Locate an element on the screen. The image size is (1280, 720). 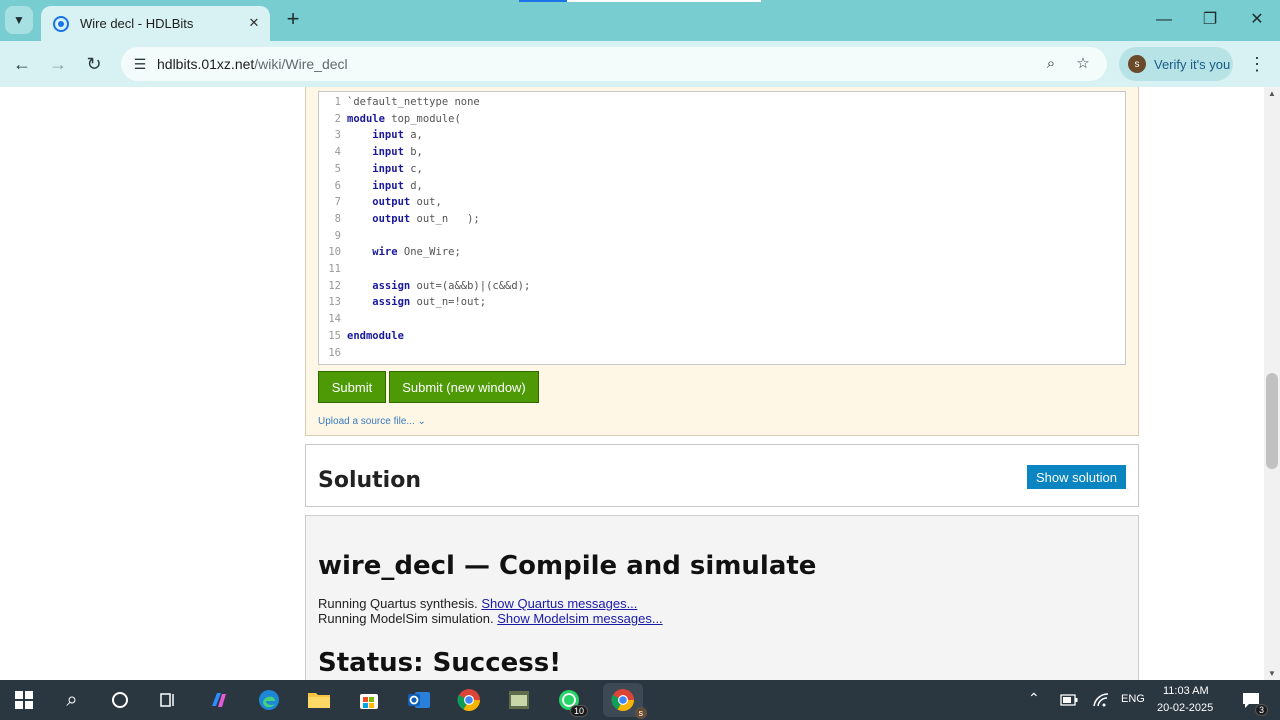
forward-arrow-icon: → is located at coordinates (58, 64).